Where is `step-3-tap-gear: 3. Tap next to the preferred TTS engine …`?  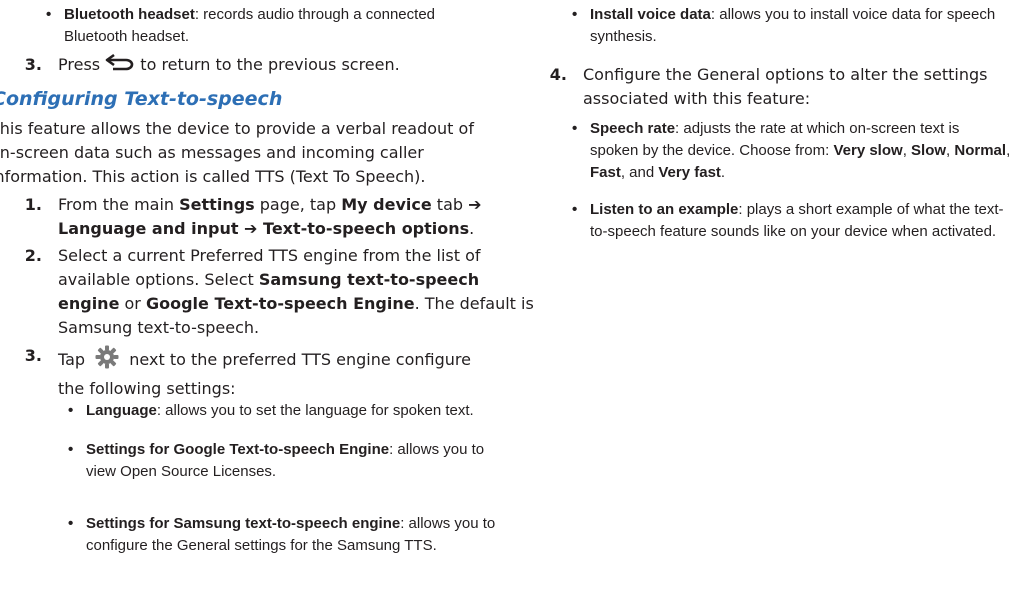 step-3-tap-gear: 3. Tap next to the preferred TTS engine … is located at coordinates (248, 372).